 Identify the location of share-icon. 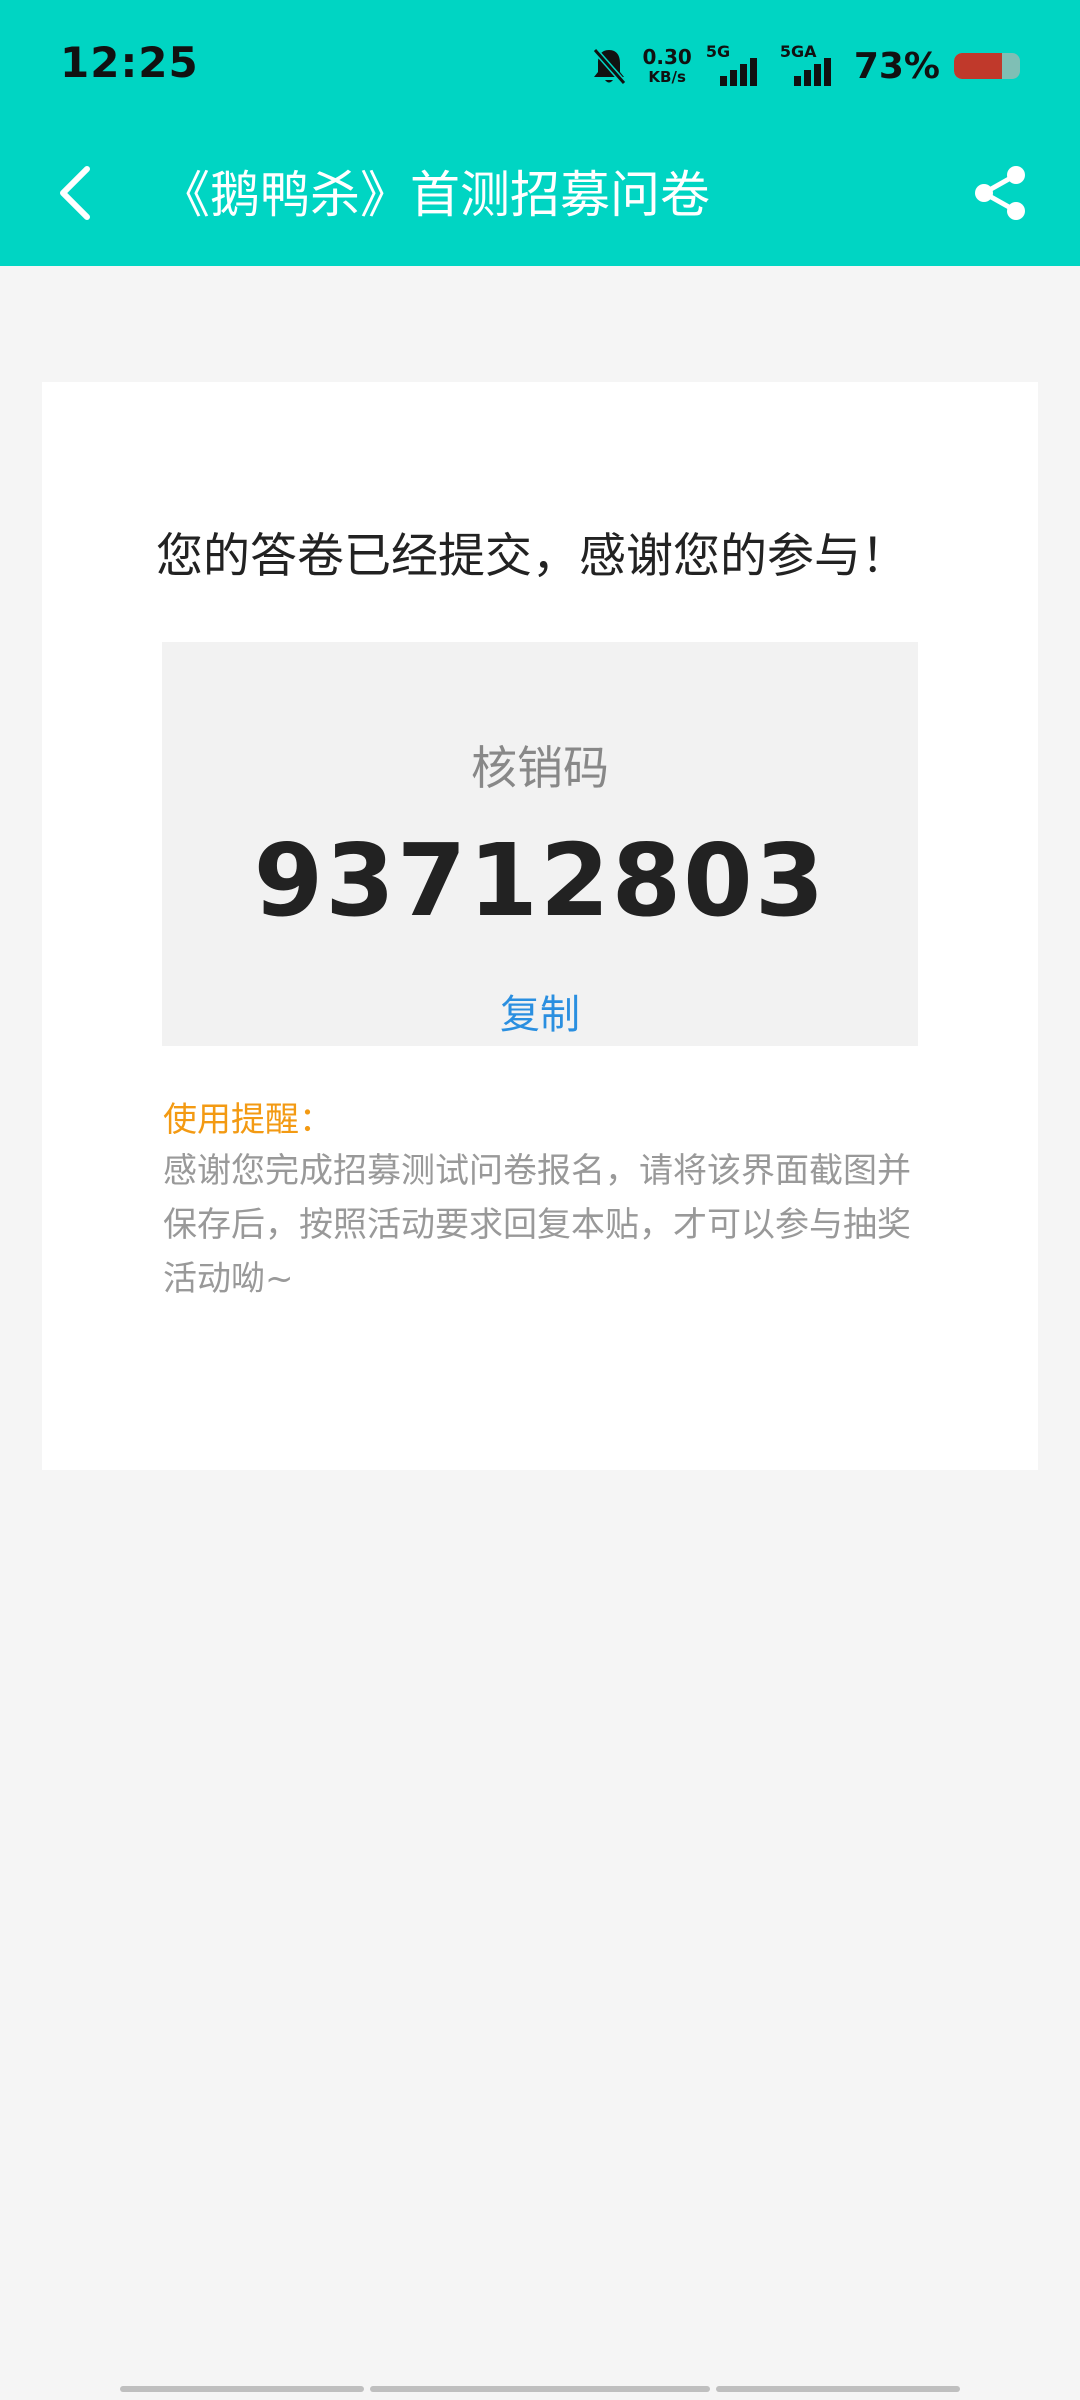
(1000, 195).